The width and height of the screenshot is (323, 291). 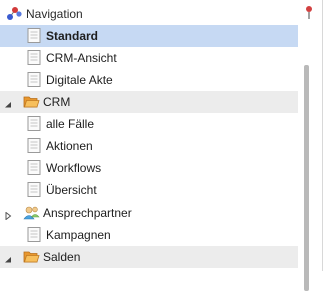 What do you see at coordinates (79, 80) in the screenshot?
I see `tree-item-label: Digitale Akte` at bounding box center [79, 80].